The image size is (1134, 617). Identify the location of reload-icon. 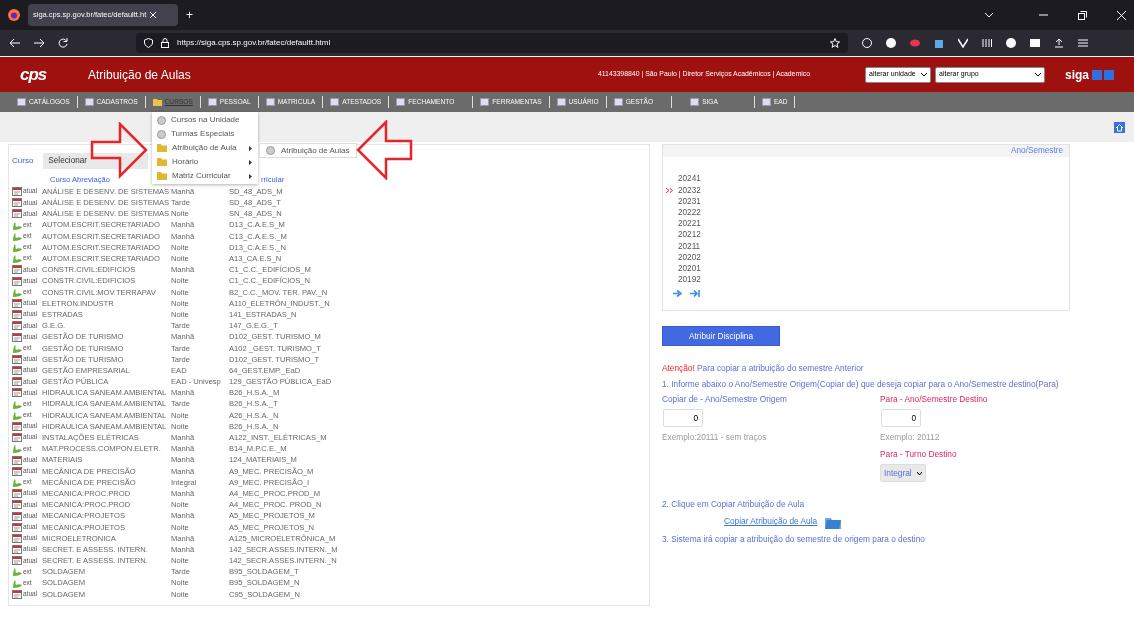
(63, 43).